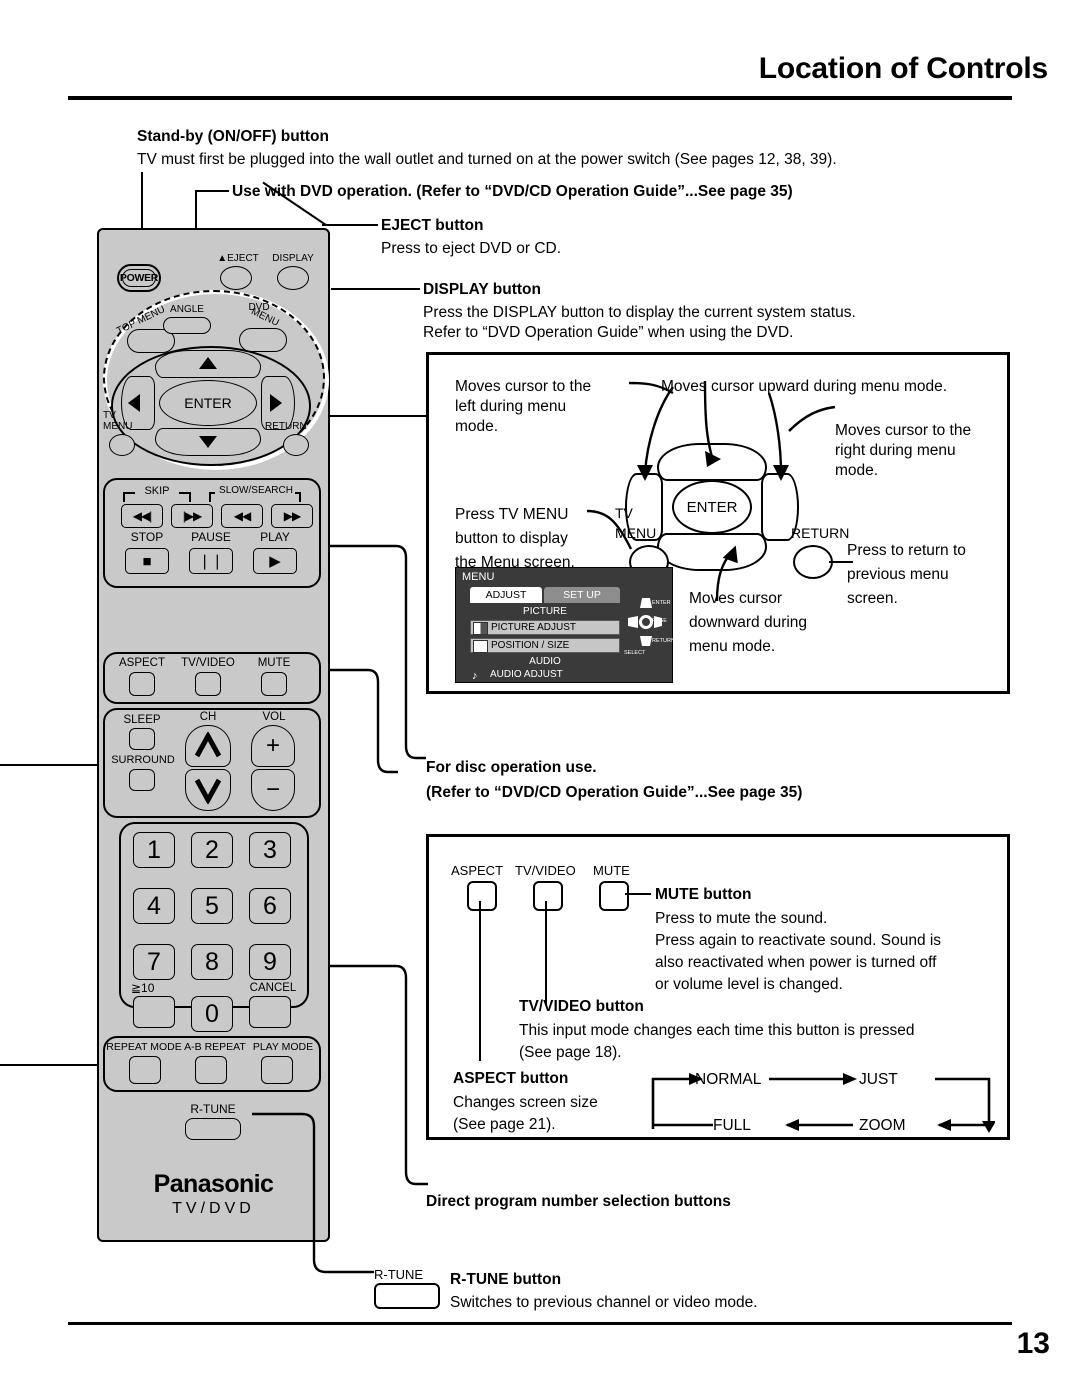 The height and width of the screenshot is (1397, 1080). What do you see at coordinates (154, 962) in the screenshot?
I see `remote-key-7: 7` at bounding box center [154, 962].